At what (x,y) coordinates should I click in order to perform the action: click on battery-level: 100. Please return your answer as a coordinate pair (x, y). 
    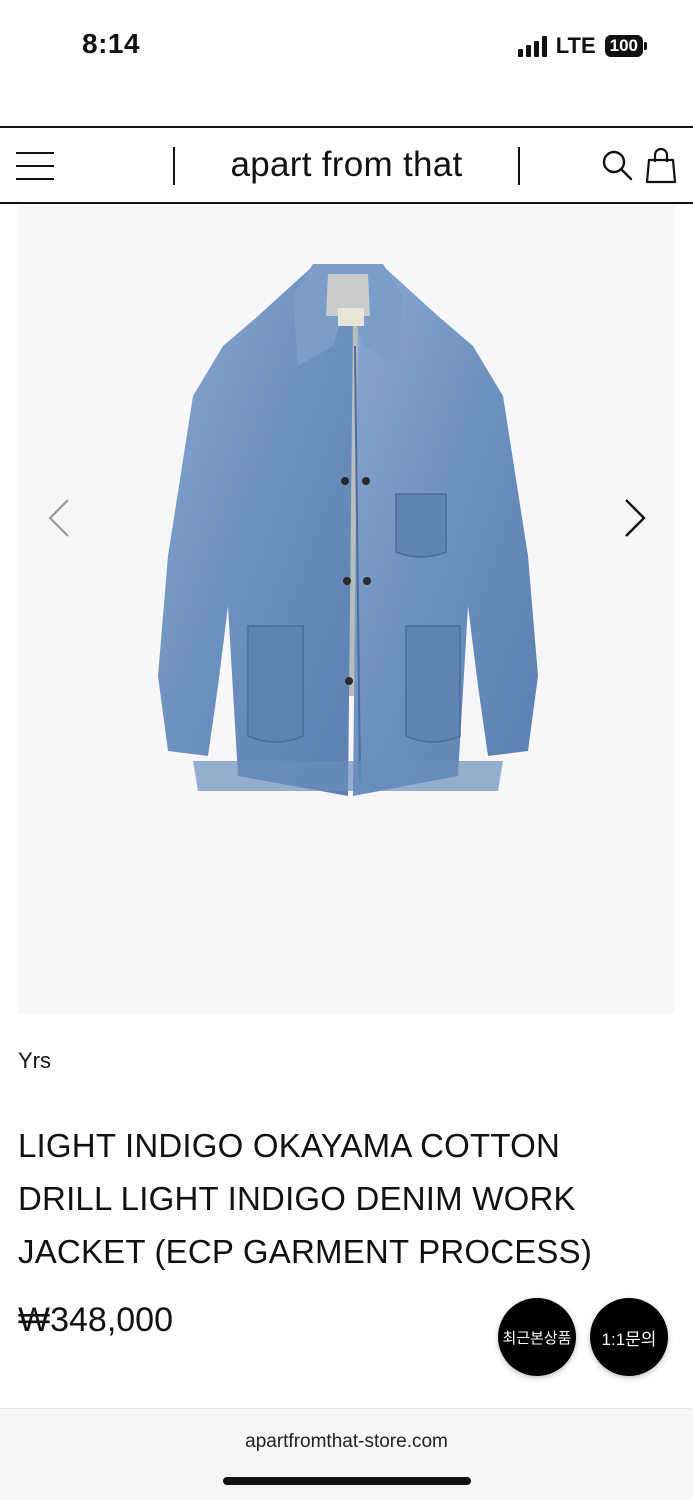
    Looking at the image, I should click on (623, 46).